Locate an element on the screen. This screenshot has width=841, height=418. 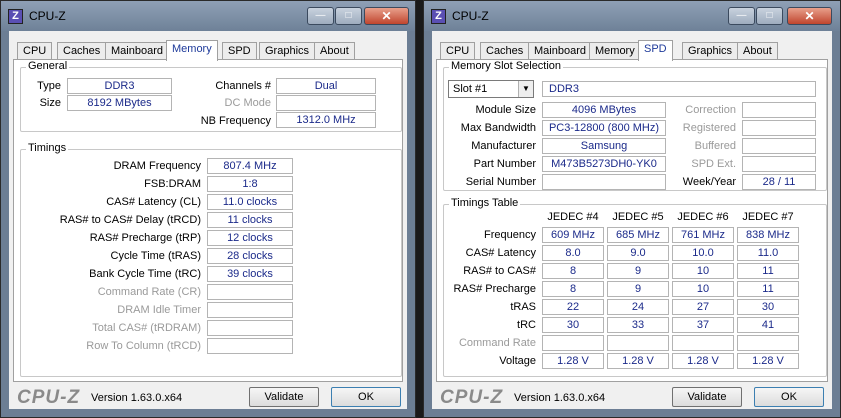
timing-cell: 685 MHz is located at coordinates (638, 235).